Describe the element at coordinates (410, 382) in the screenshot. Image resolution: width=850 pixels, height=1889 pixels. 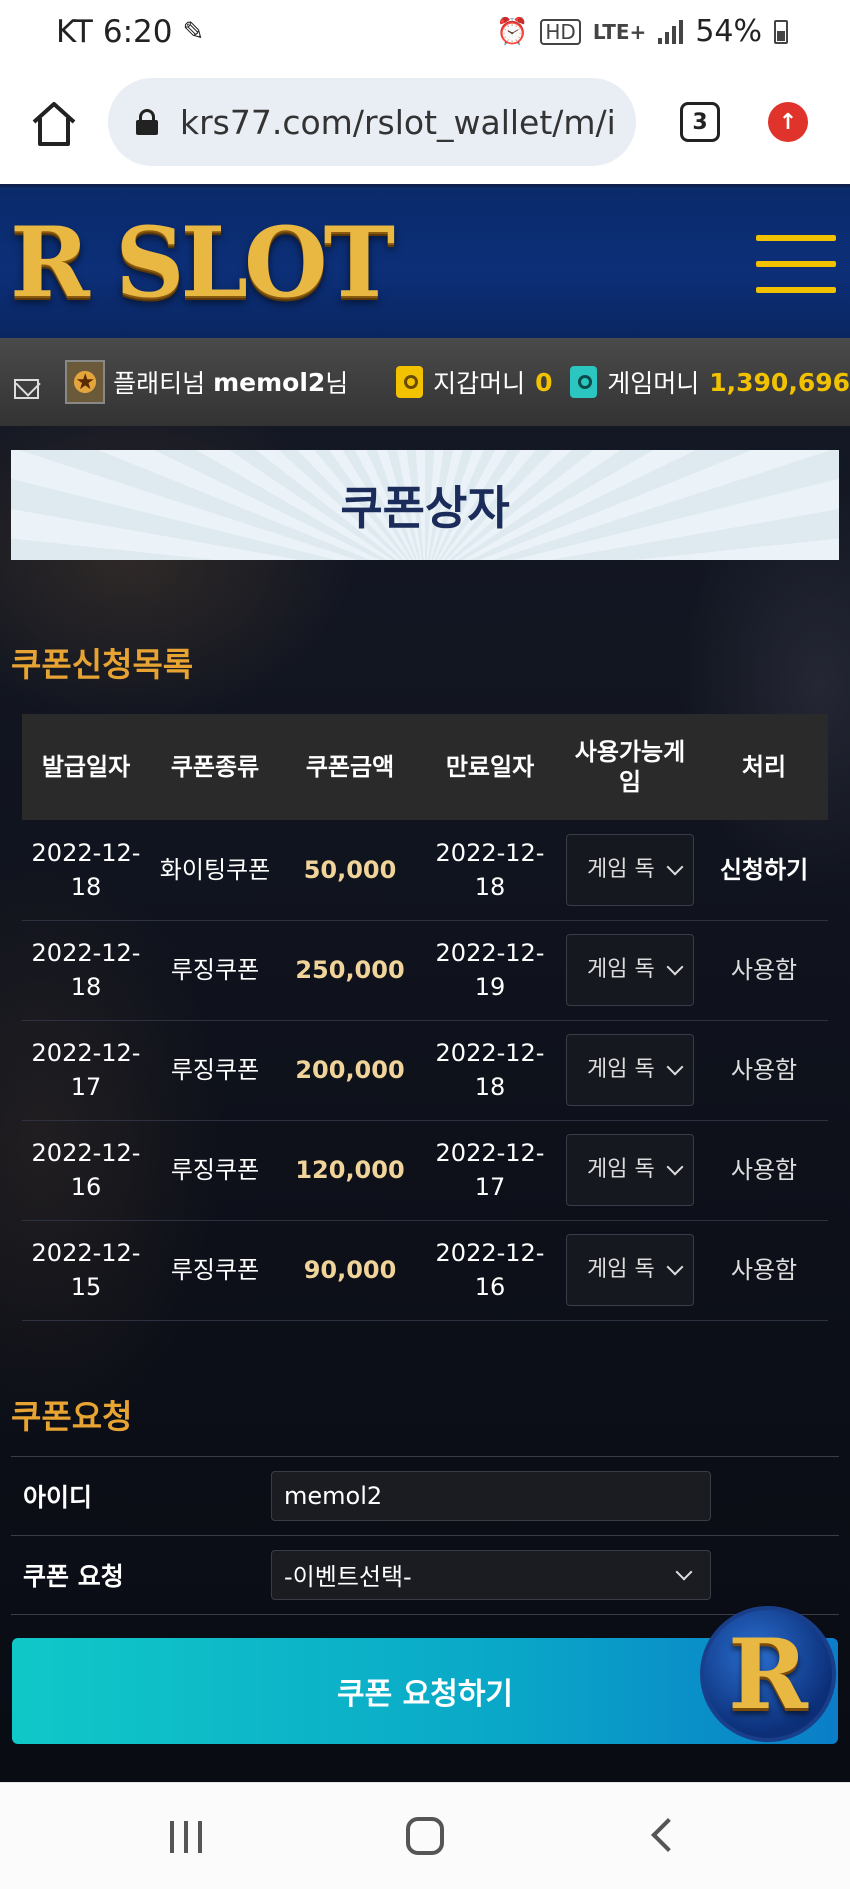
I see `wallet-icon` at that location.